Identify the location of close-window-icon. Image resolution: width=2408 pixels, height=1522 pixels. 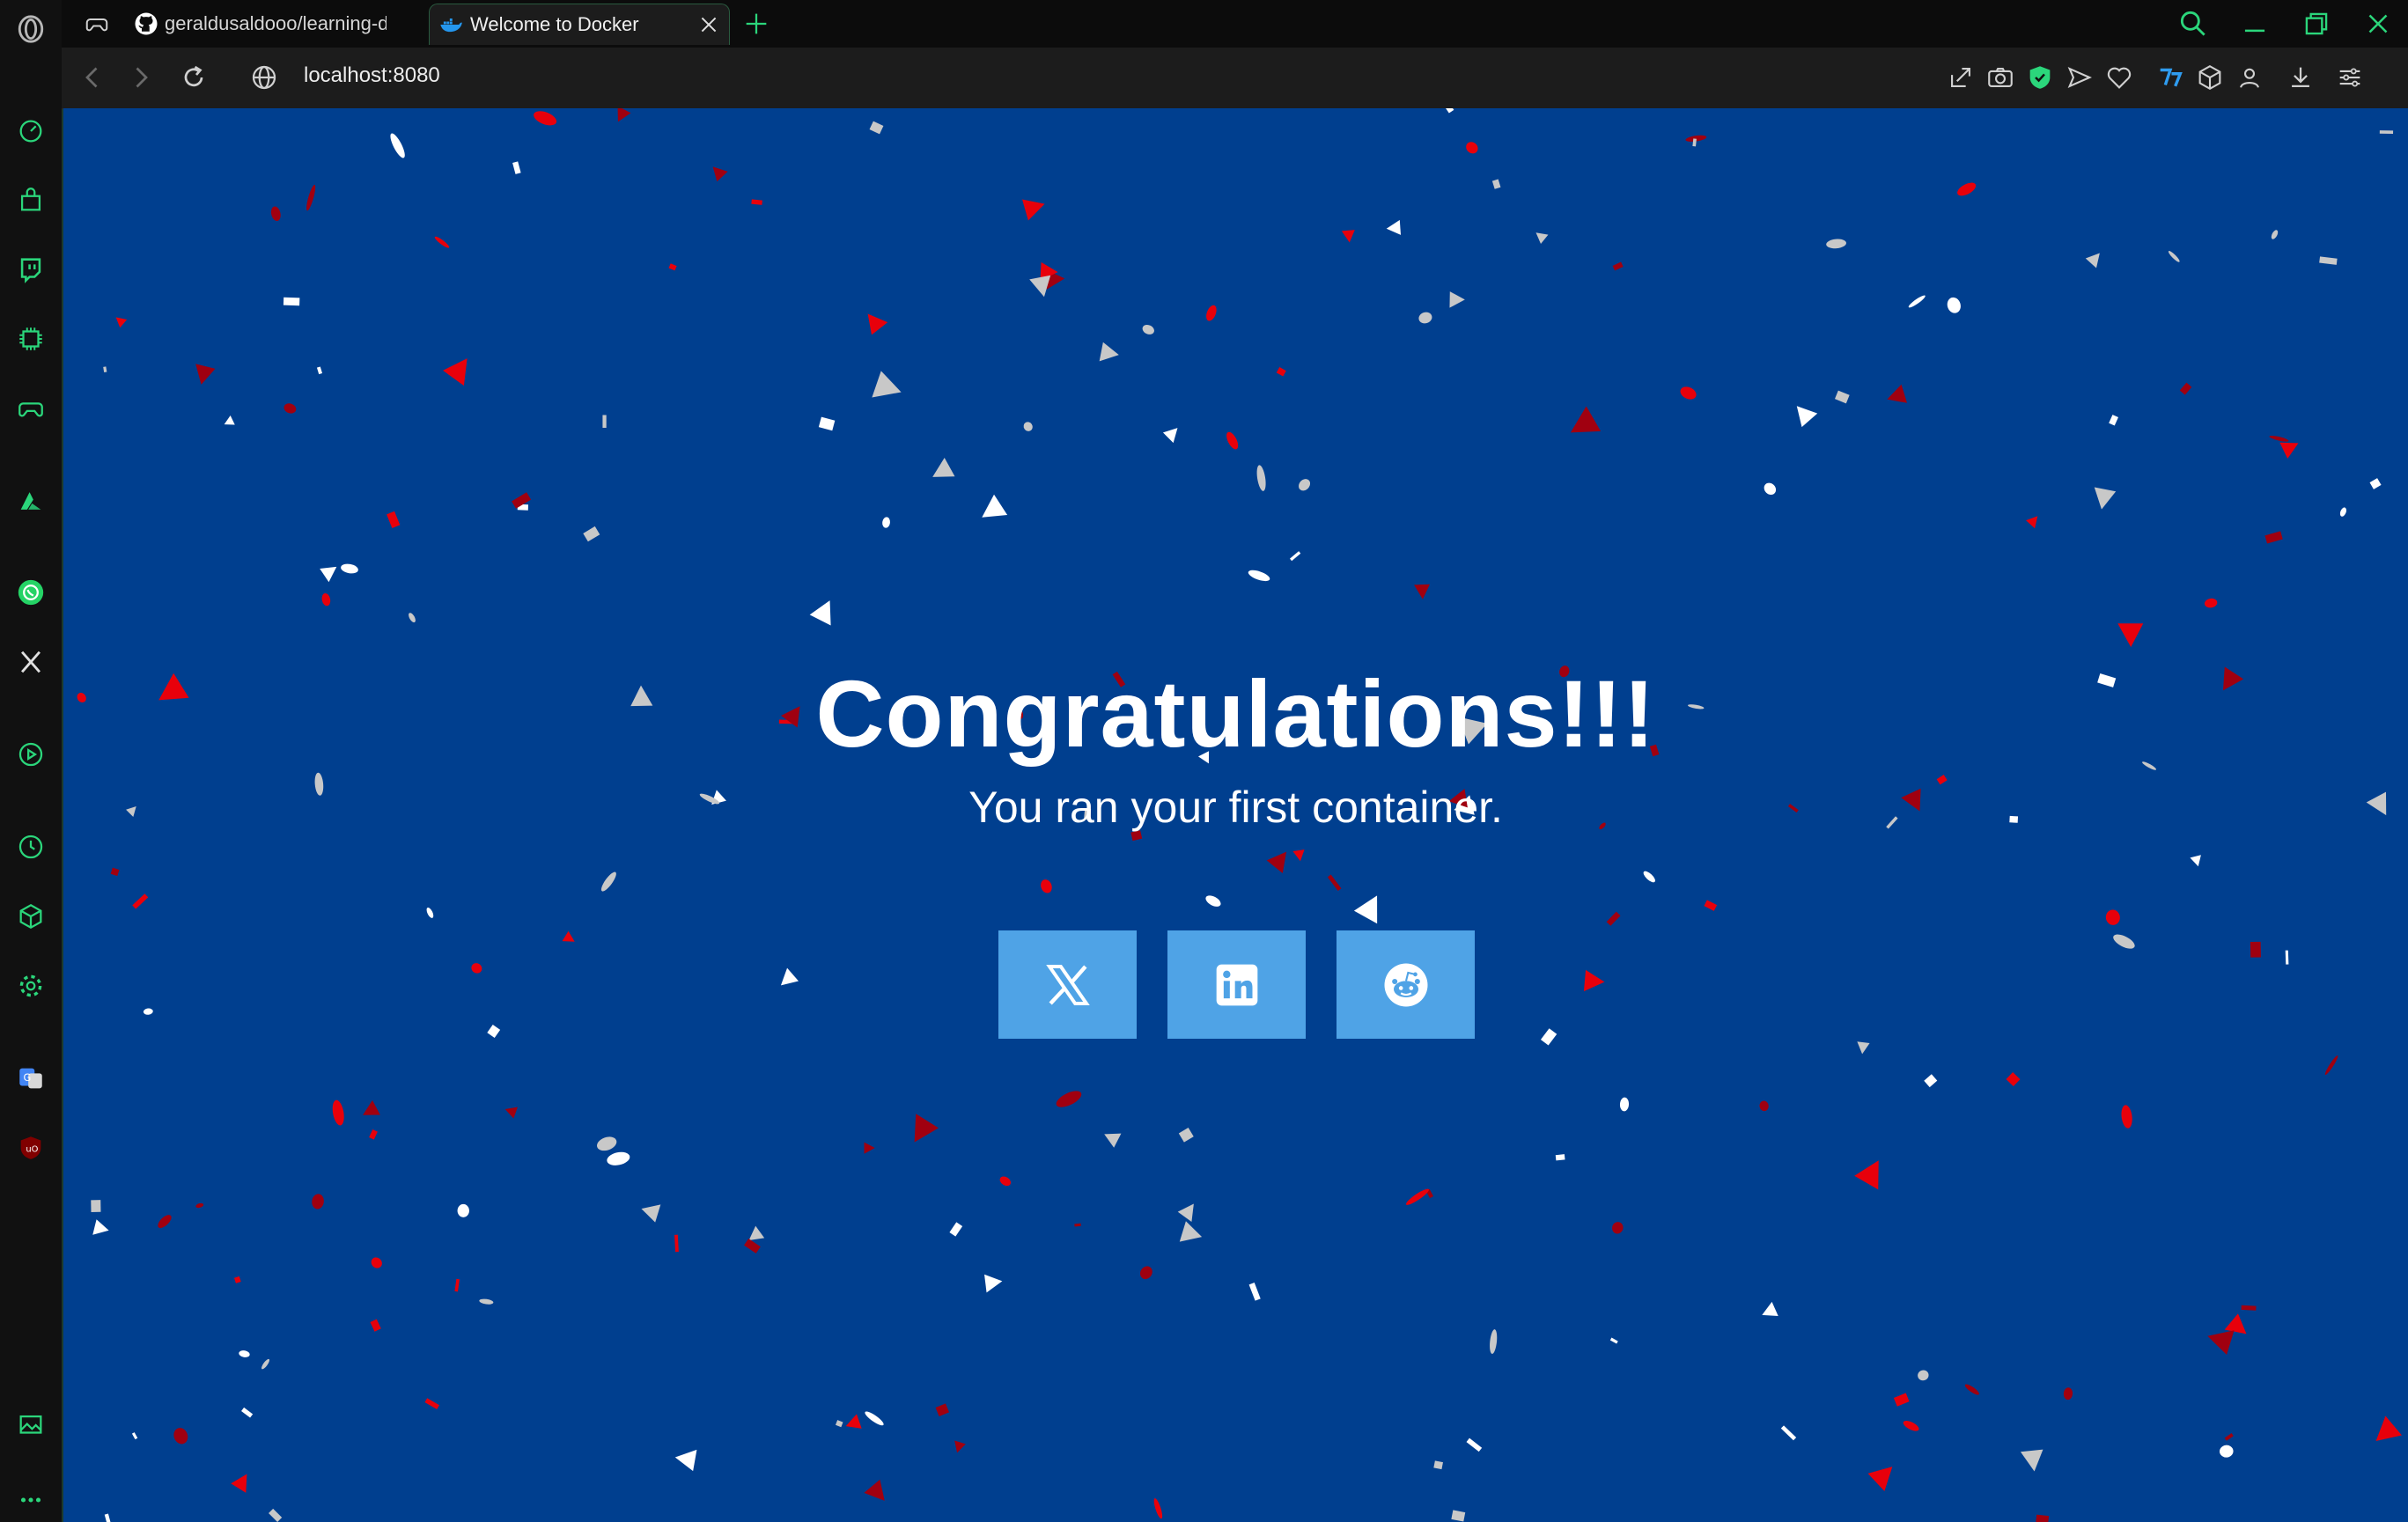
(2378, 23).